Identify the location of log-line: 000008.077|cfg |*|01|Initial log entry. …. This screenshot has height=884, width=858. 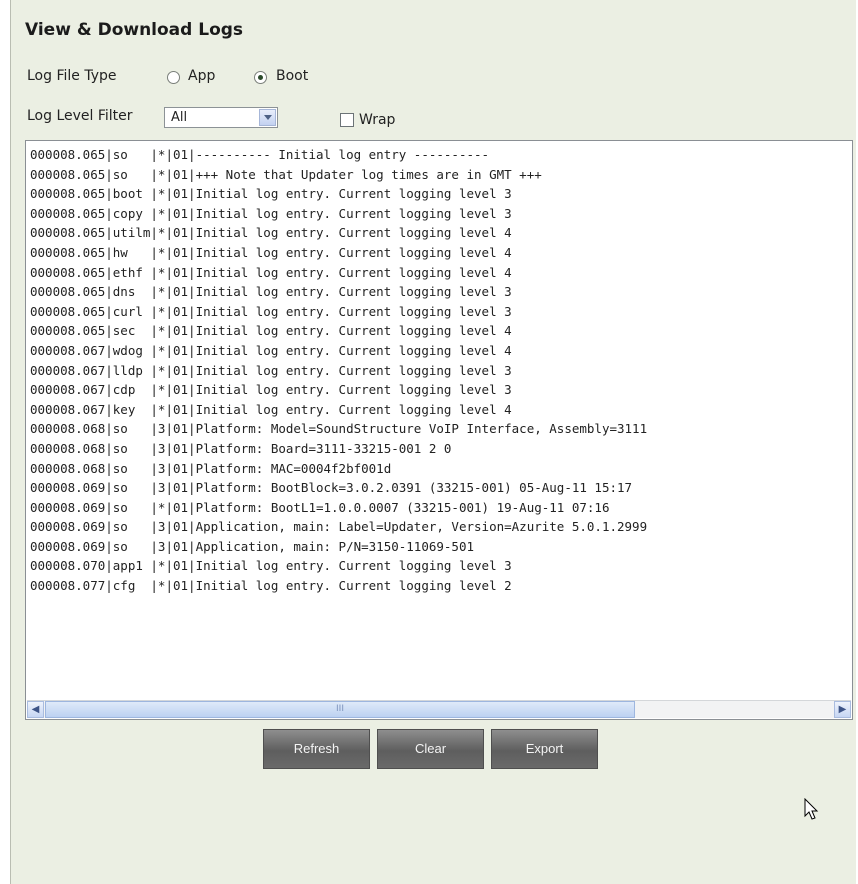
(271, 586).